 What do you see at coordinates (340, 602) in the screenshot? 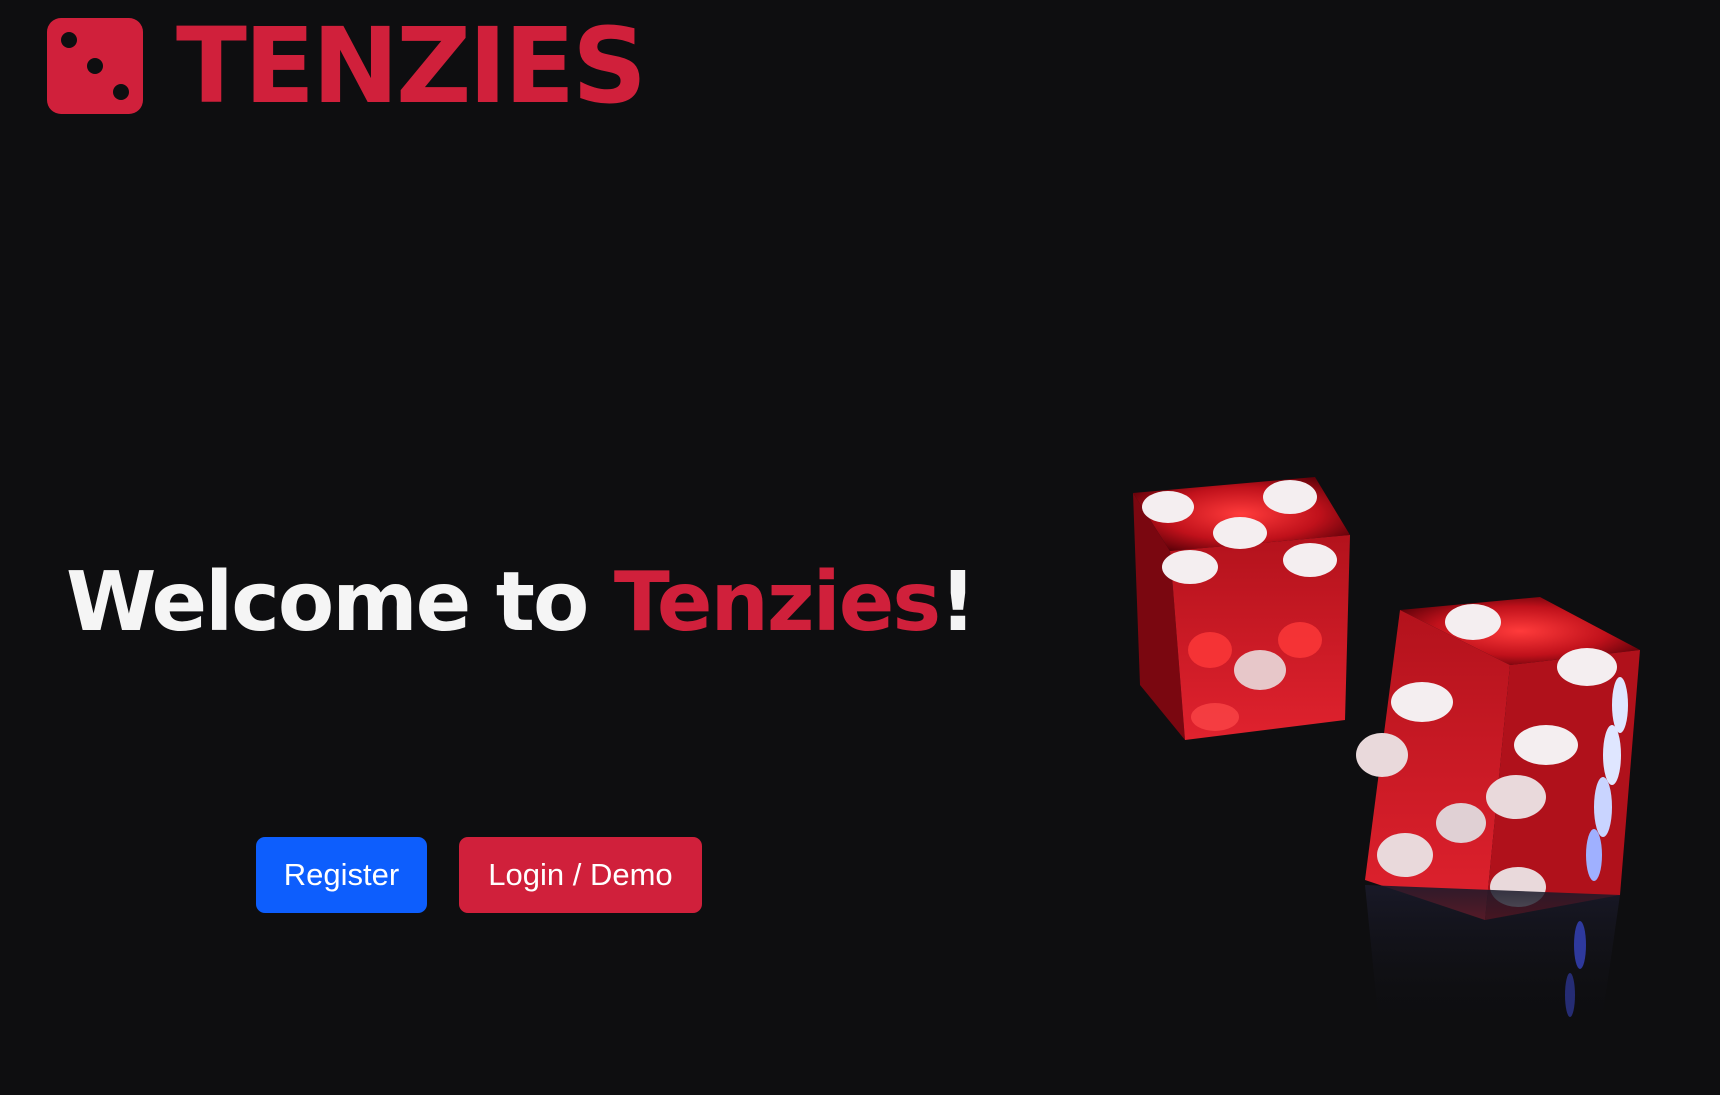
I see `welcome-prefix: Welcome to` at bounding box center [340, 602].